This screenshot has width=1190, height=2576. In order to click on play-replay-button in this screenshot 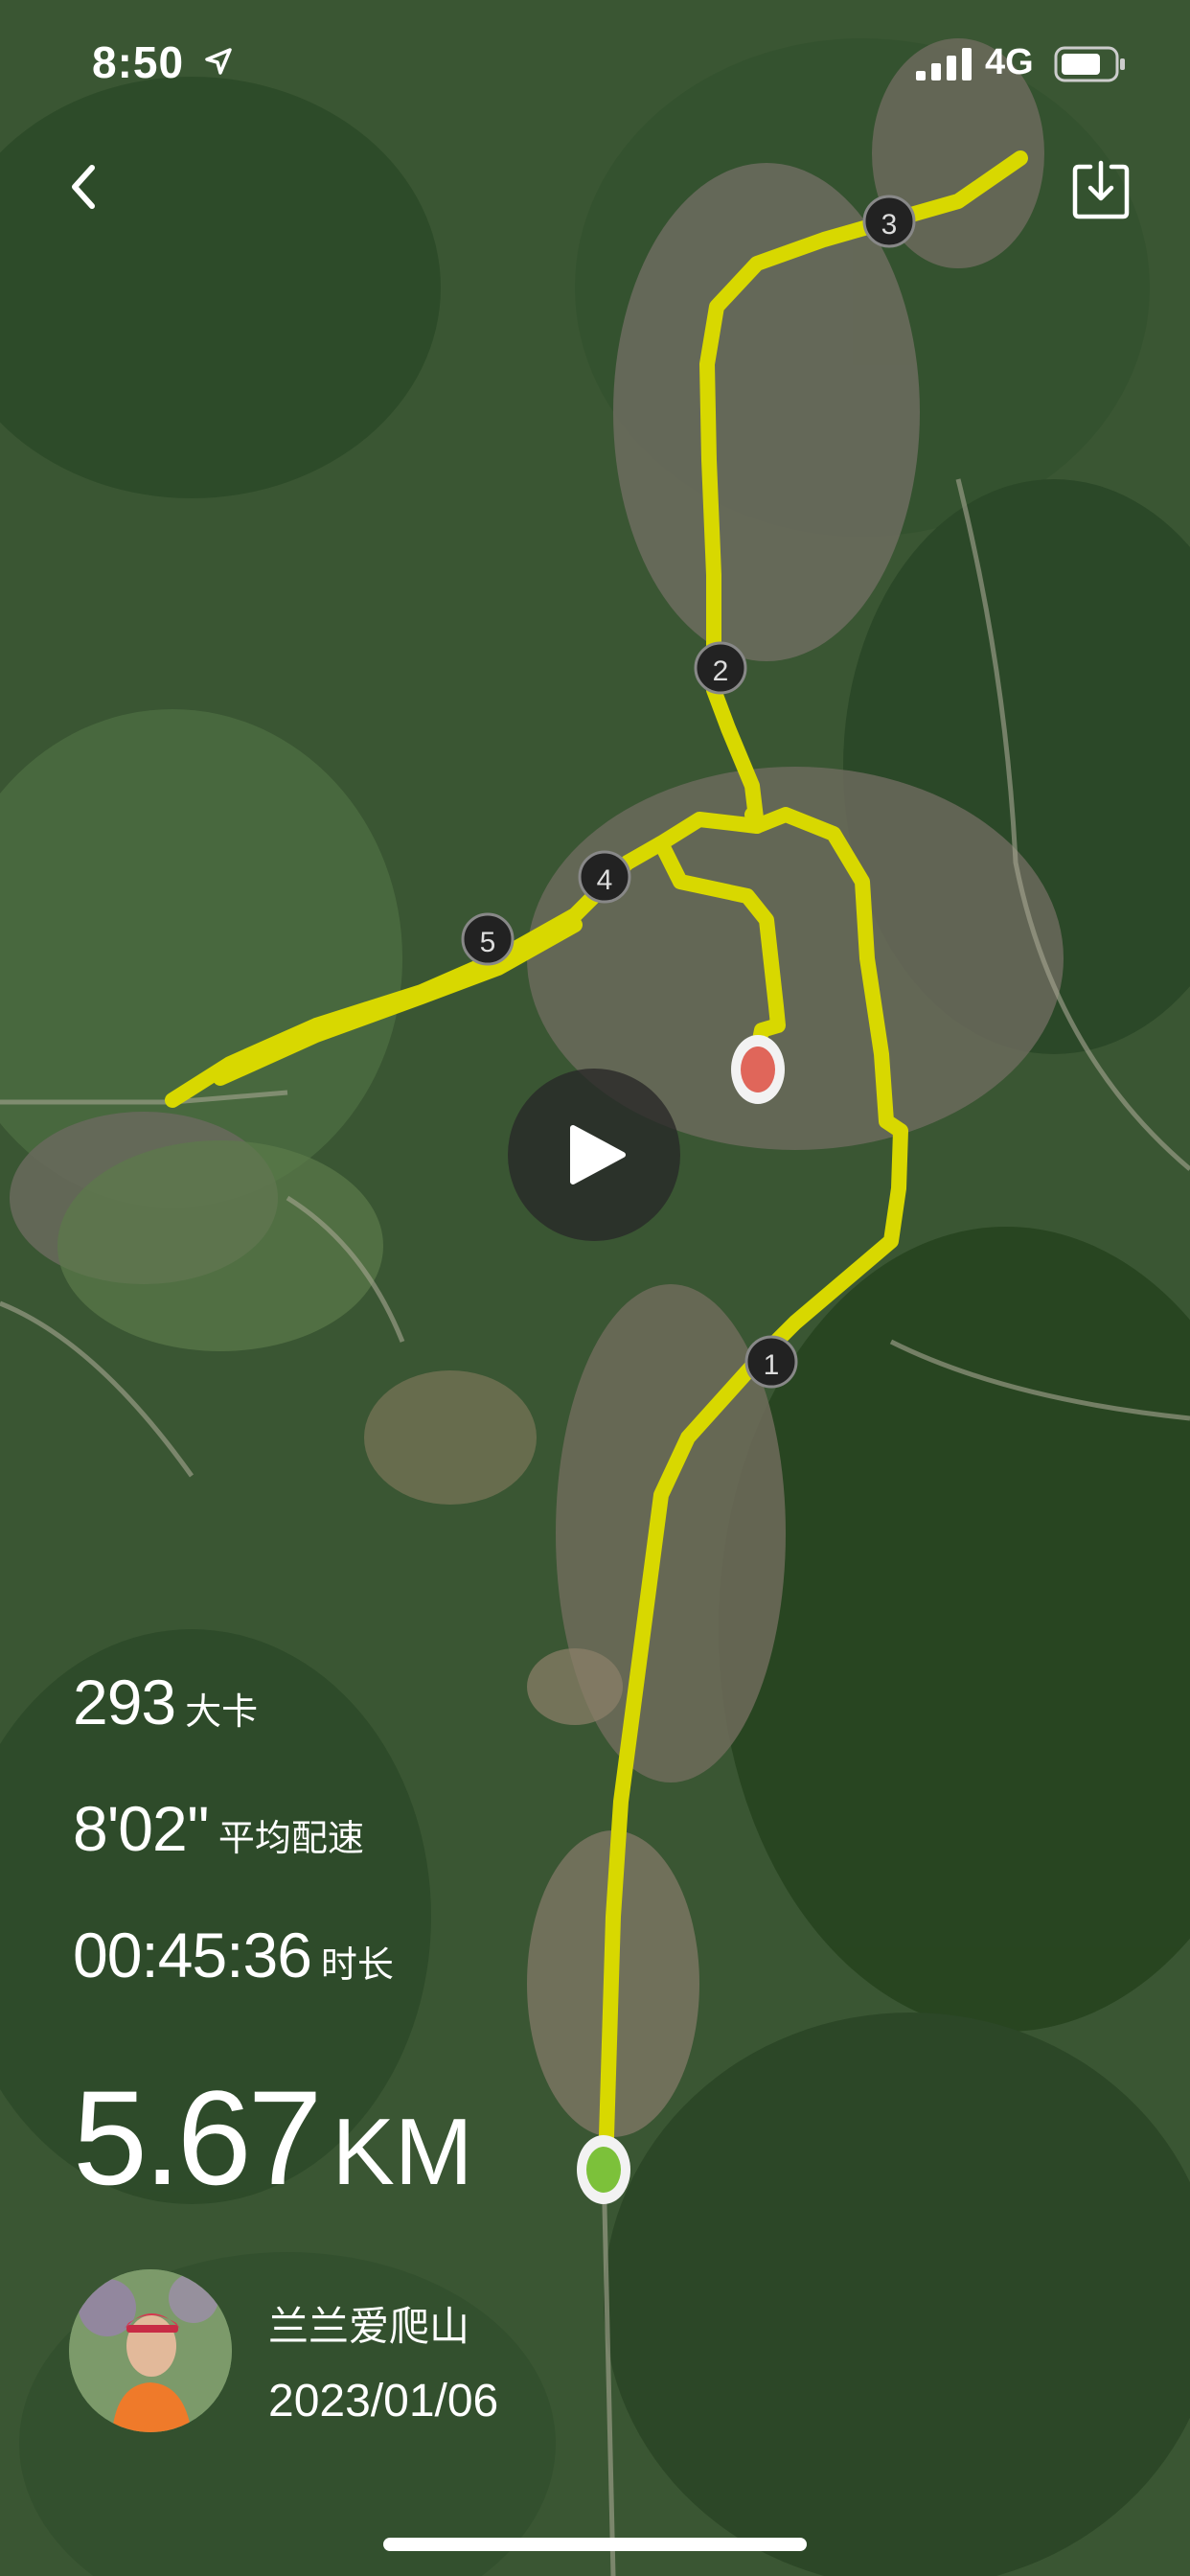, I will do `click(594, 1155)`.